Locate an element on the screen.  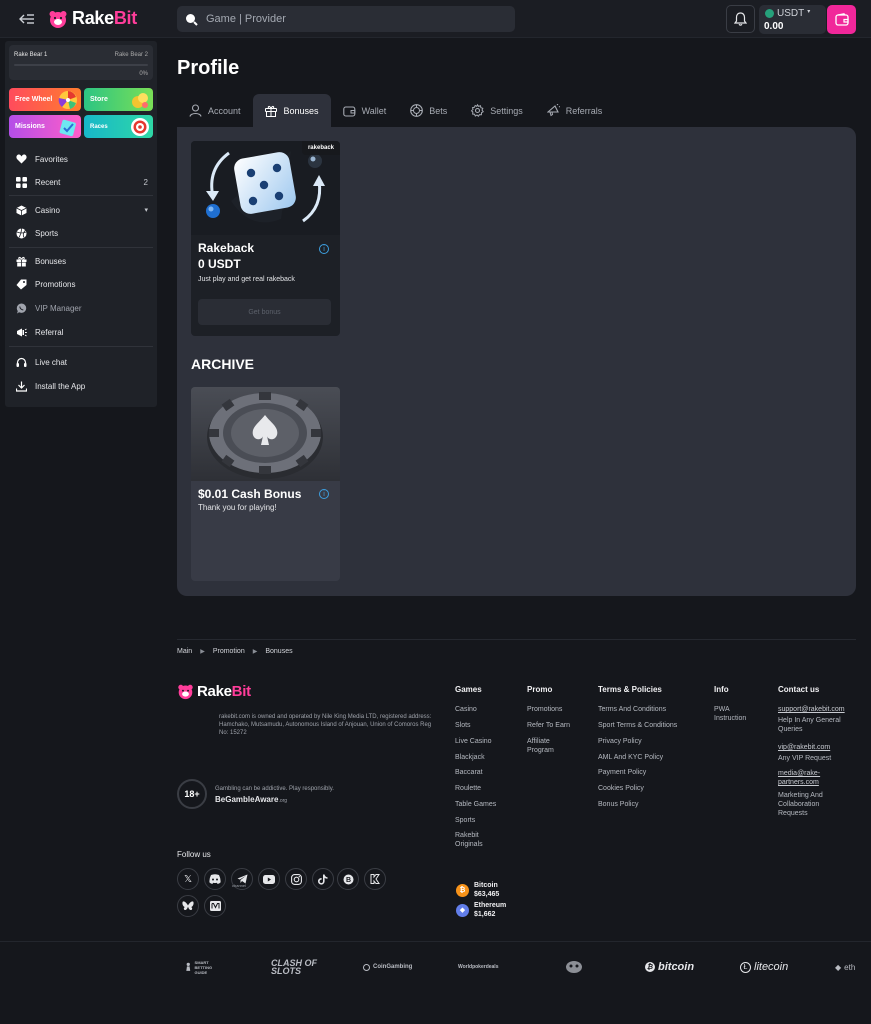
archive-heading: ARCHIVE is located at coordinates (223, 364).